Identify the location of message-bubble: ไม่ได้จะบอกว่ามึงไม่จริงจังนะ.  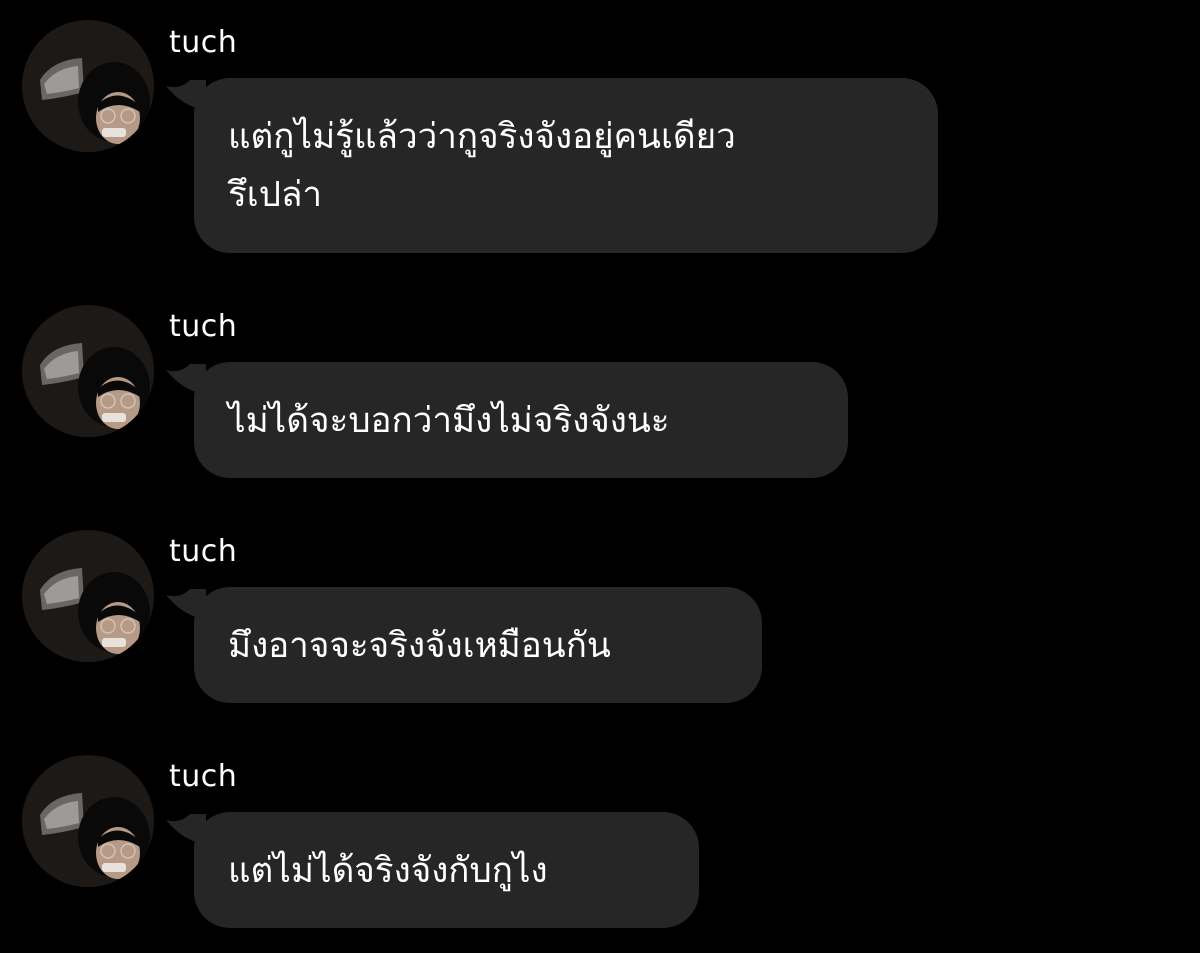
(521, 420).